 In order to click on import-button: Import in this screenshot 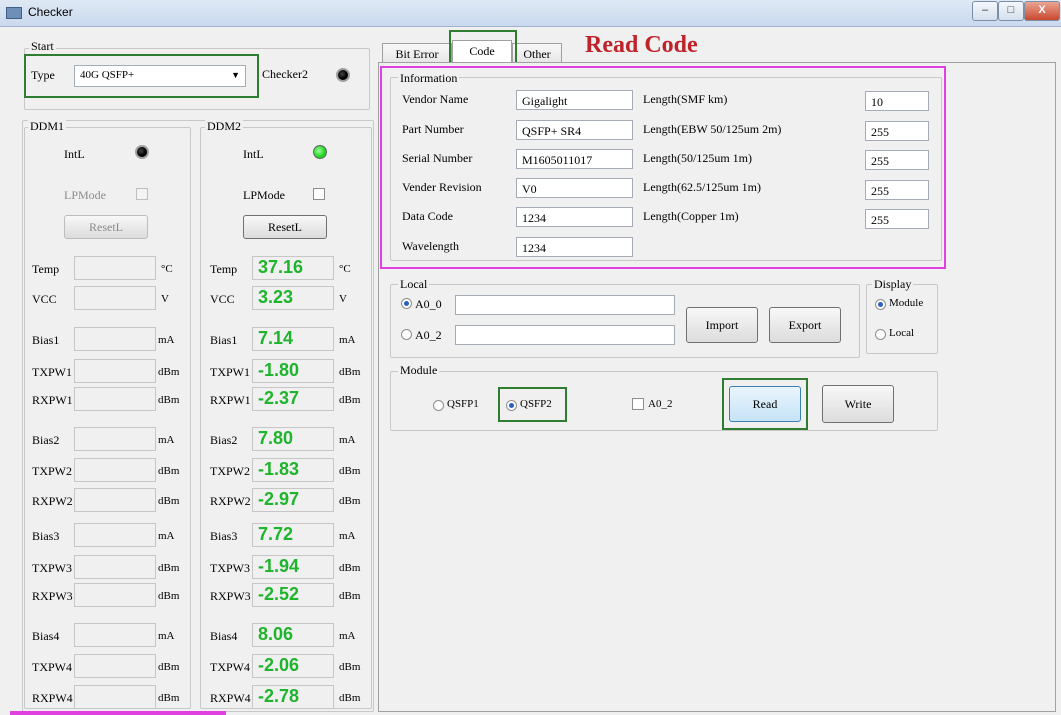, I will do `click(722, 325)`.